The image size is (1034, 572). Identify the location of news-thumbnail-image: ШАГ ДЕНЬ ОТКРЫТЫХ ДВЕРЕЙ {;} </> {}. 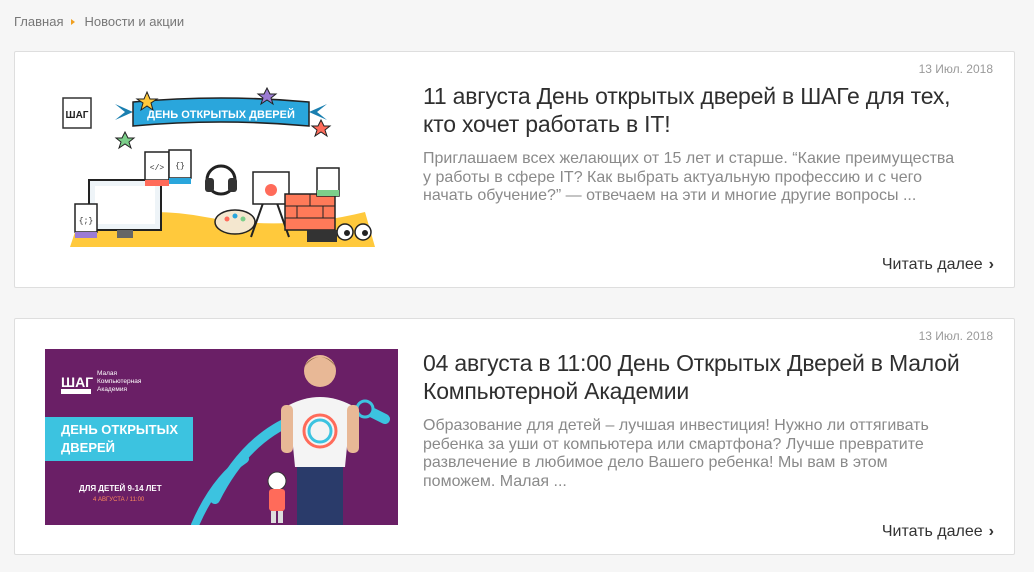
(221, 170).